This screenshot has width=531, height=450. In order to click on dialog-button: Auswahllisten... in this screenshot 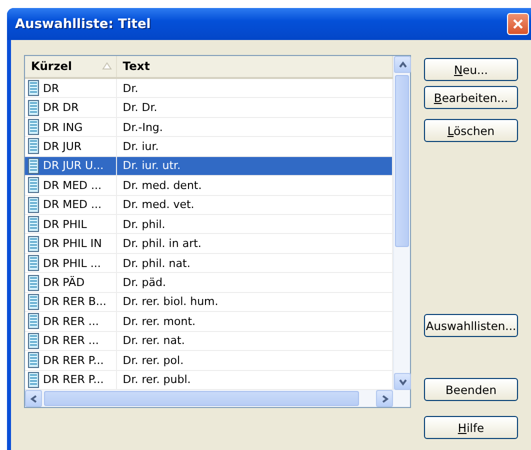, I will do `click(471, 325)`.